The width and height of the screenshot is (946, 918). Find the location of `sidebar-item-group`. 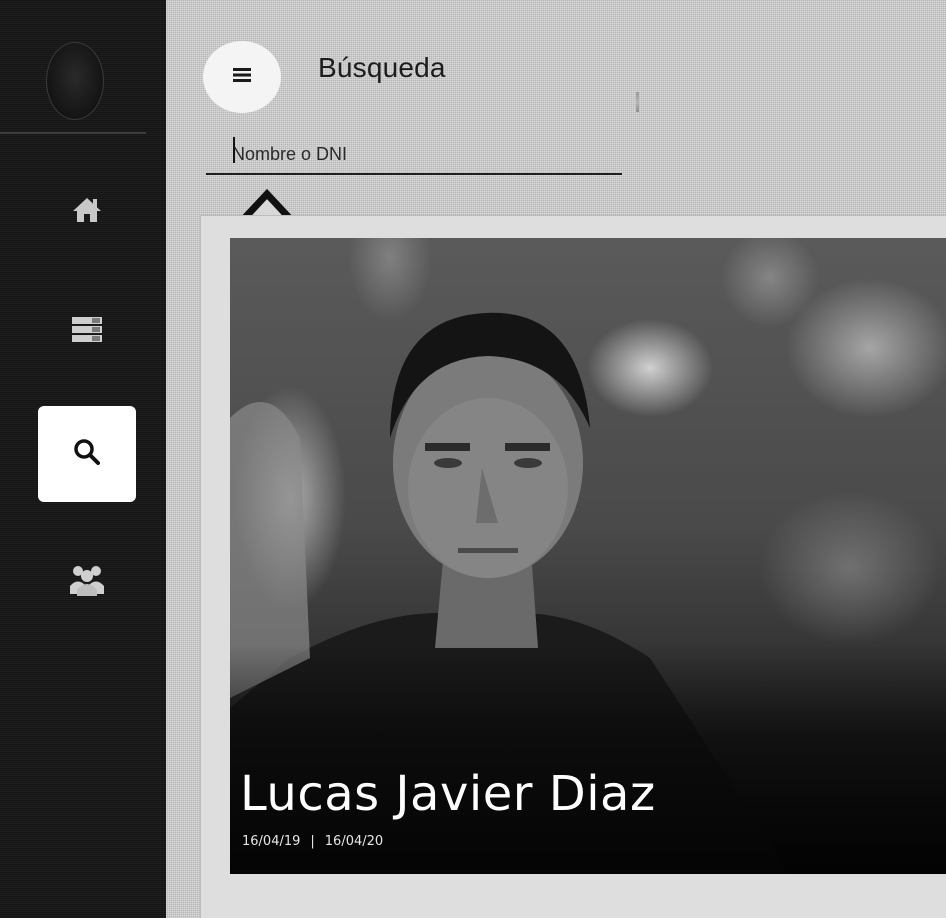

sidebar-item-group is located at coordinates (87, 582).